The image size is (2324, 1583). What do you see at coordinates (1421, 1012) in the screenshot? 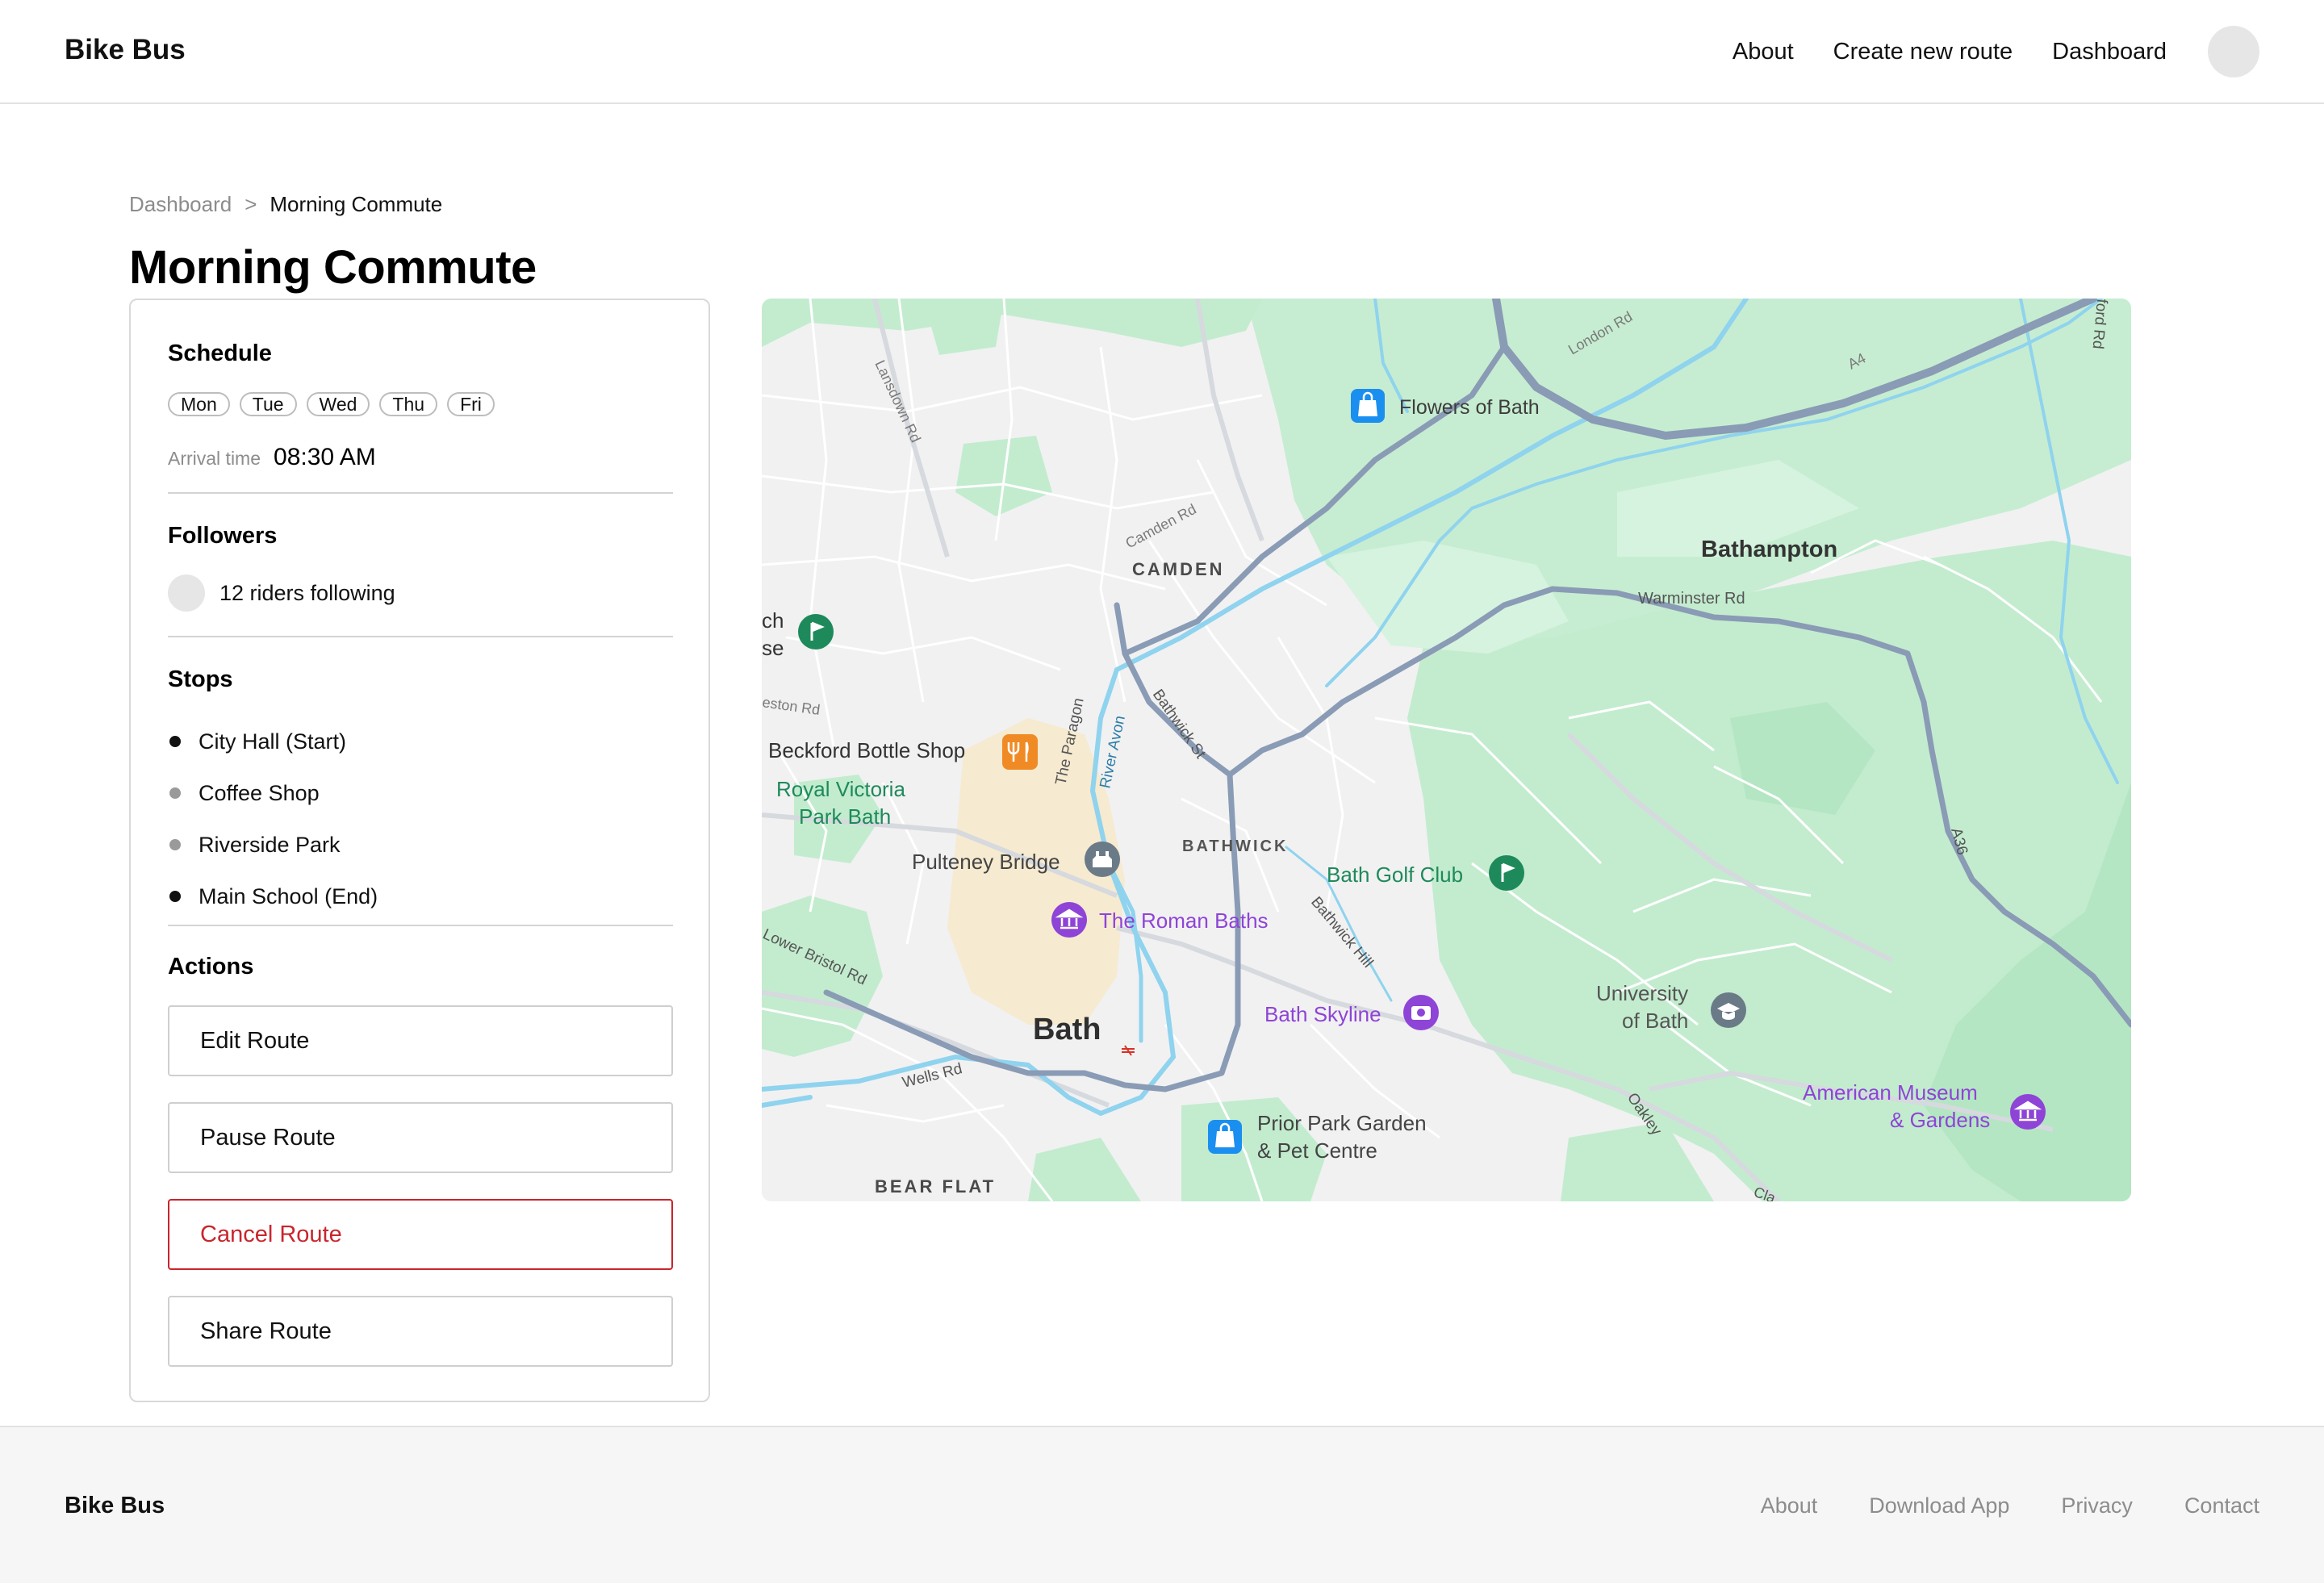
I see `camera-icon` at bounding box center [1421, 1012].